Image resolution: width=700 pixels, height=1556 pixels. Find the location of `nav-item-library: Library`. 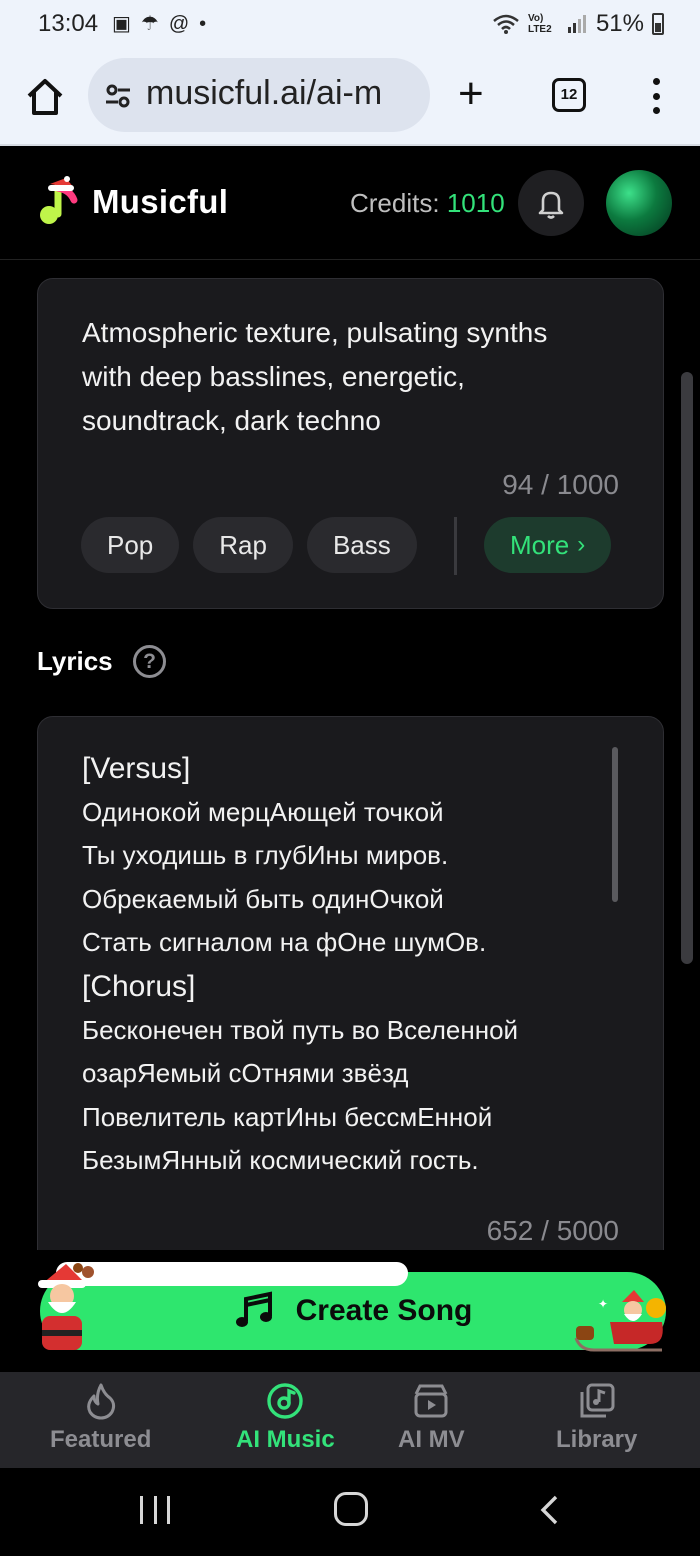

nav-item-library: Library is located at coordinates (596, 1418).